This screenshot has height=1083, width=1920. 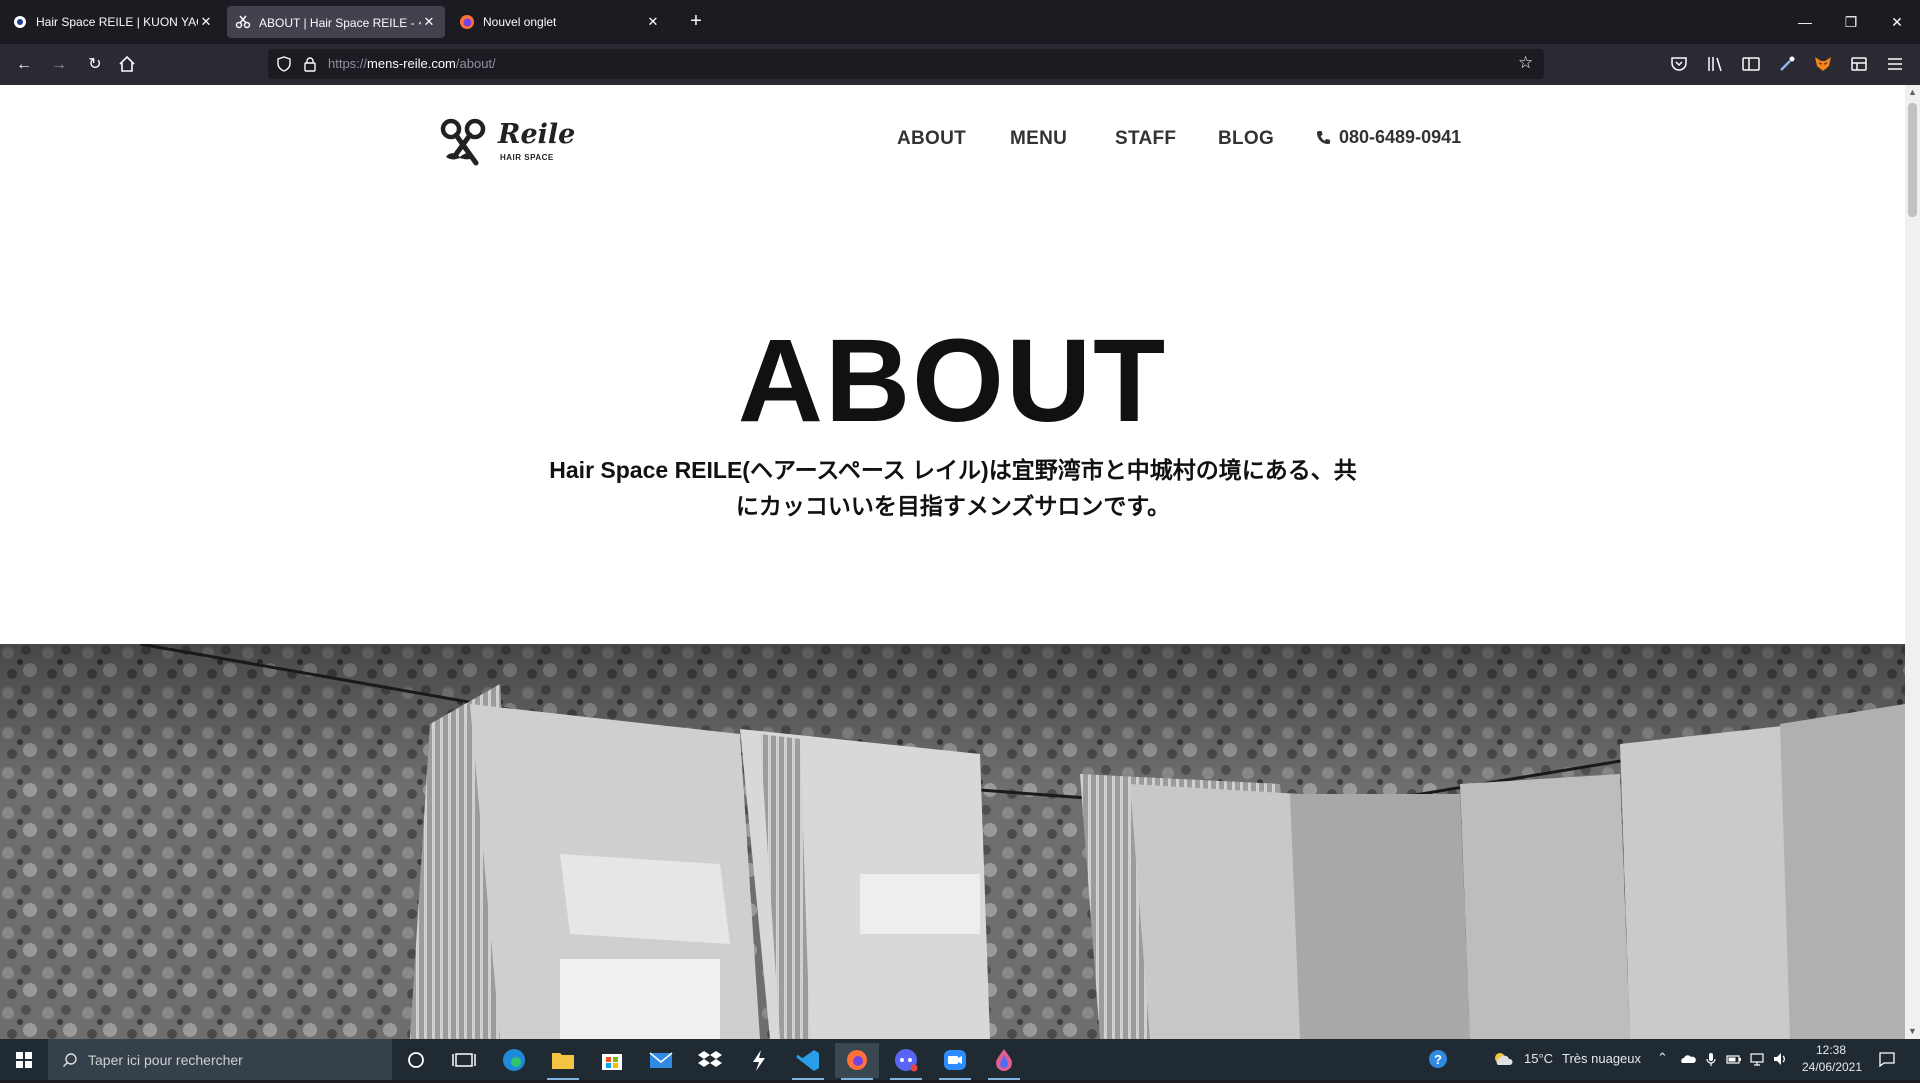 I want to click on library-icon, so click(x=1715, y=64).